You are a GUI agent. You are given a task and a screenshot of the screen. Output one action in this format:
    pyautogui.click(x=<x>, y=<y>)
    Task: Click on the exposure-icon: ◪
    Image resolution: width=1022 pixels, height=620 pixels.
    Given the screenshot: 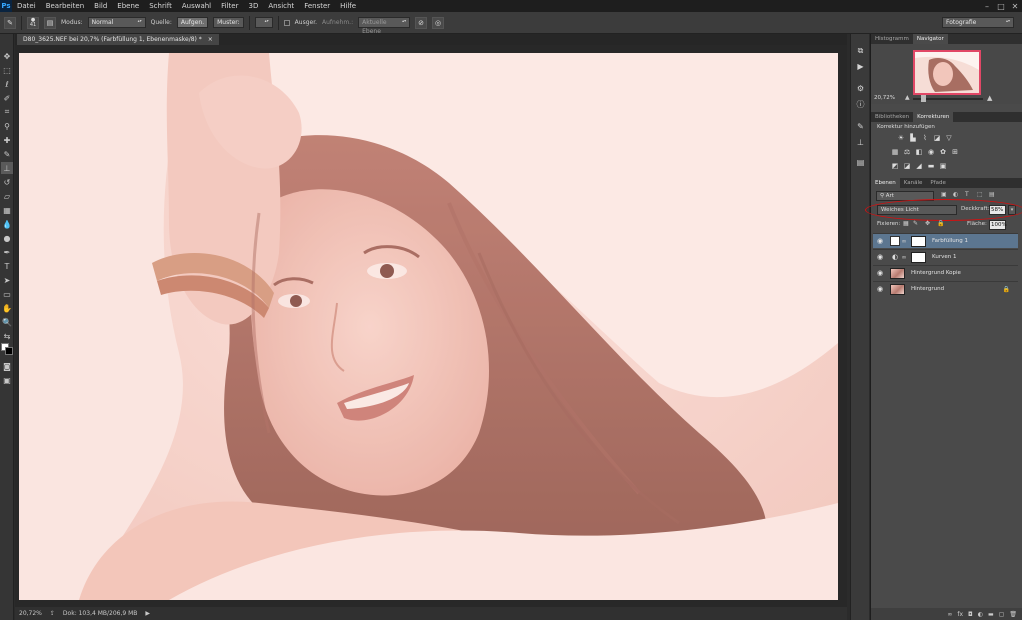 What is the action you would take?
    pyautogui.click(x=937, y=138)
    